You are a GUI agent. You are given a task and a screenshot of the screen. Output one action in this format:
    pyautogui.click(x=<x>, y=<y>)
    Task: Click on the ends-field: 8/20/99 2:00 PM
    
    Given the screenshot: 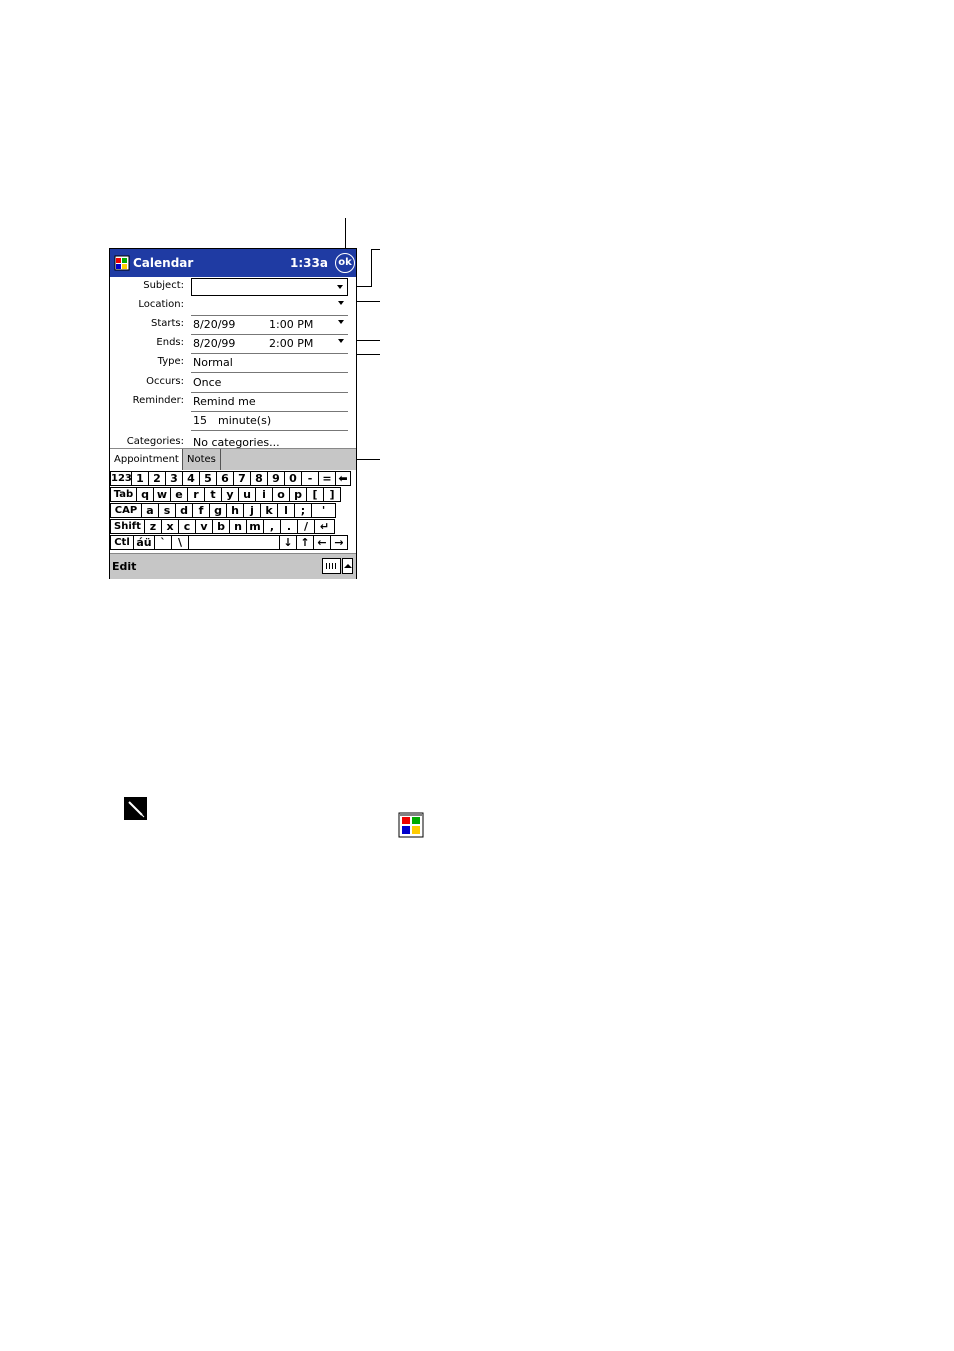 What is the action you would take?
    pyautogui.click(x=269, y=344)
    